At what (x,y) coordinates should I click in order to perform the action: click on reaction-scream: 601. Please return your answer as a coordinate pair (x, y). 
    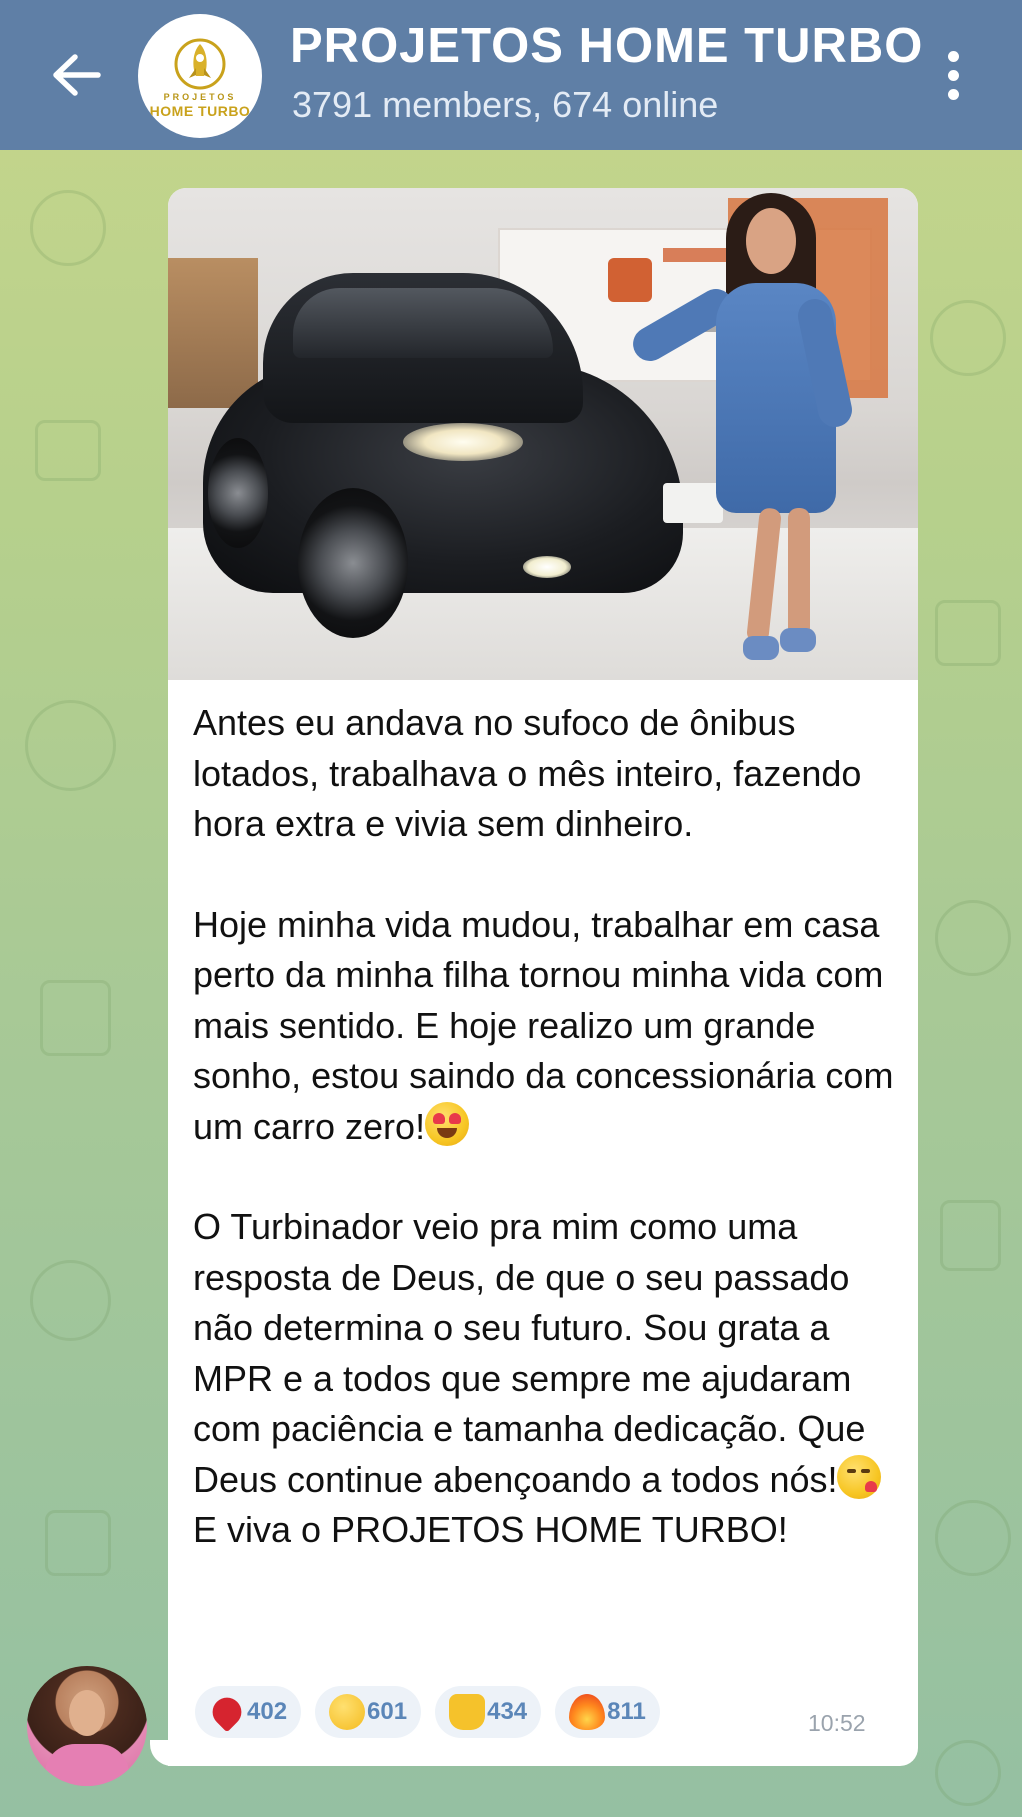
    Looking at the image, I should click on (368, 1712).